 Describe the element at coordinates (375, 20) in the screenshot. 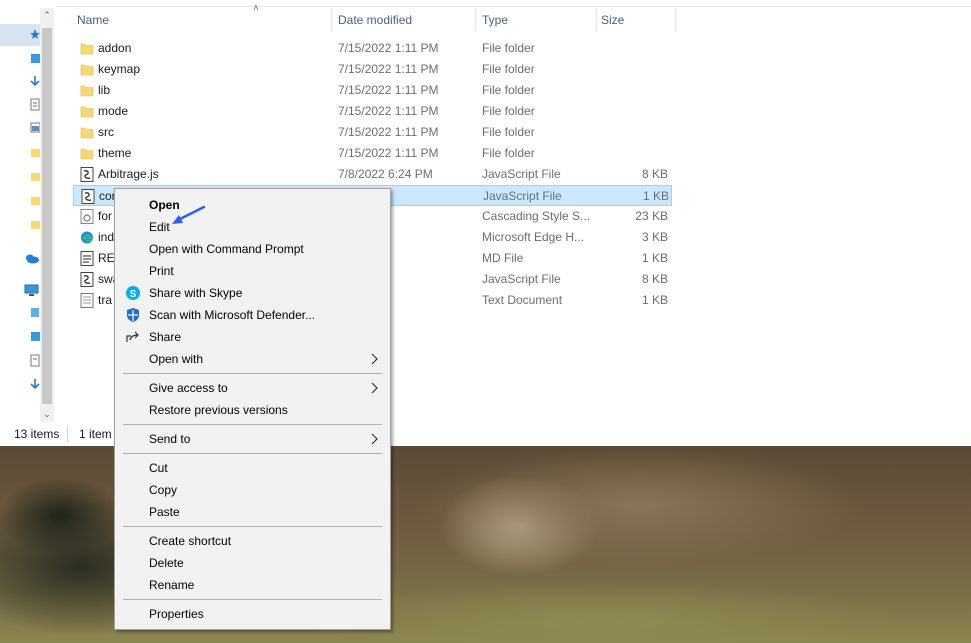

I see `column-header-date-modified: Date modified` at that location.